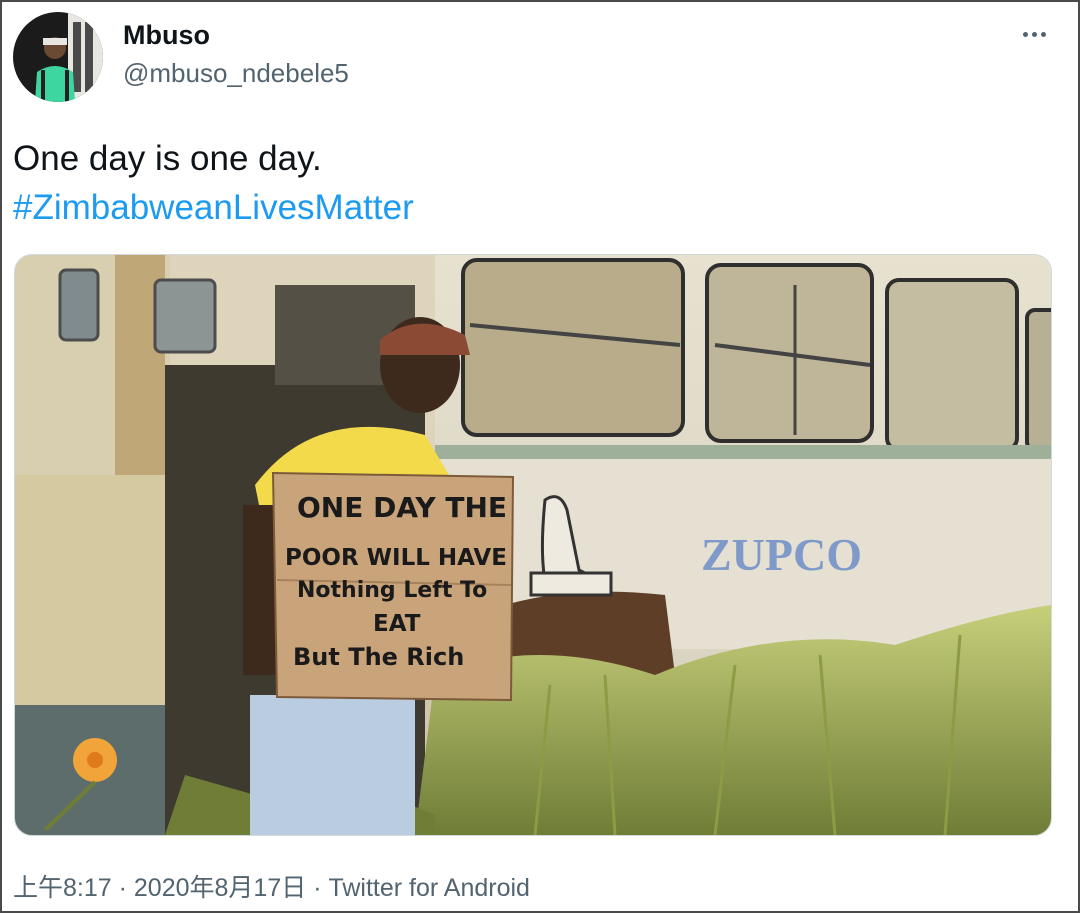 The image size is (1080, 913). Describe the element at coordinates (1025, 34) in the screenshot. I see `more-horizontal-icon` at that location.